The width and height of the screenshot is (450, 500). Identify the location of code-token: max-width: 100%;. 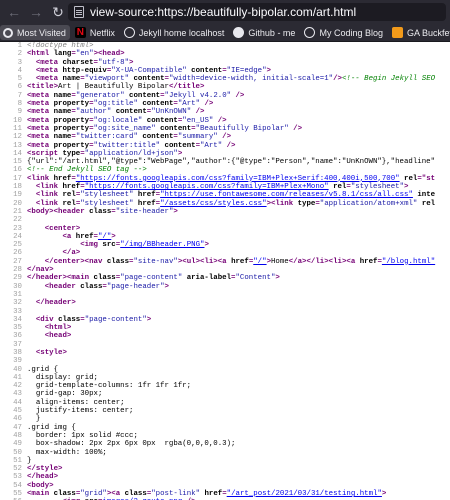
(67, 452).